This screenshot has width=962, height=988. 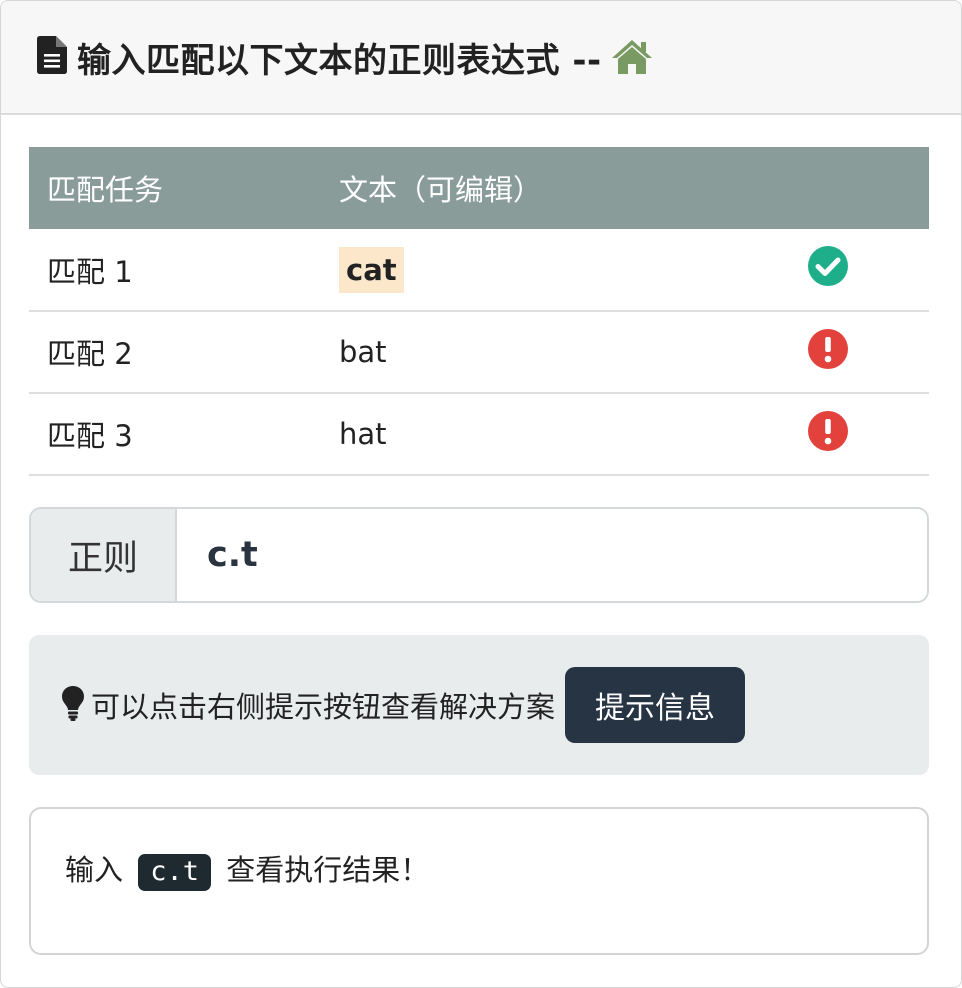 I want to click on home-icon, so click(x=632, y=57).